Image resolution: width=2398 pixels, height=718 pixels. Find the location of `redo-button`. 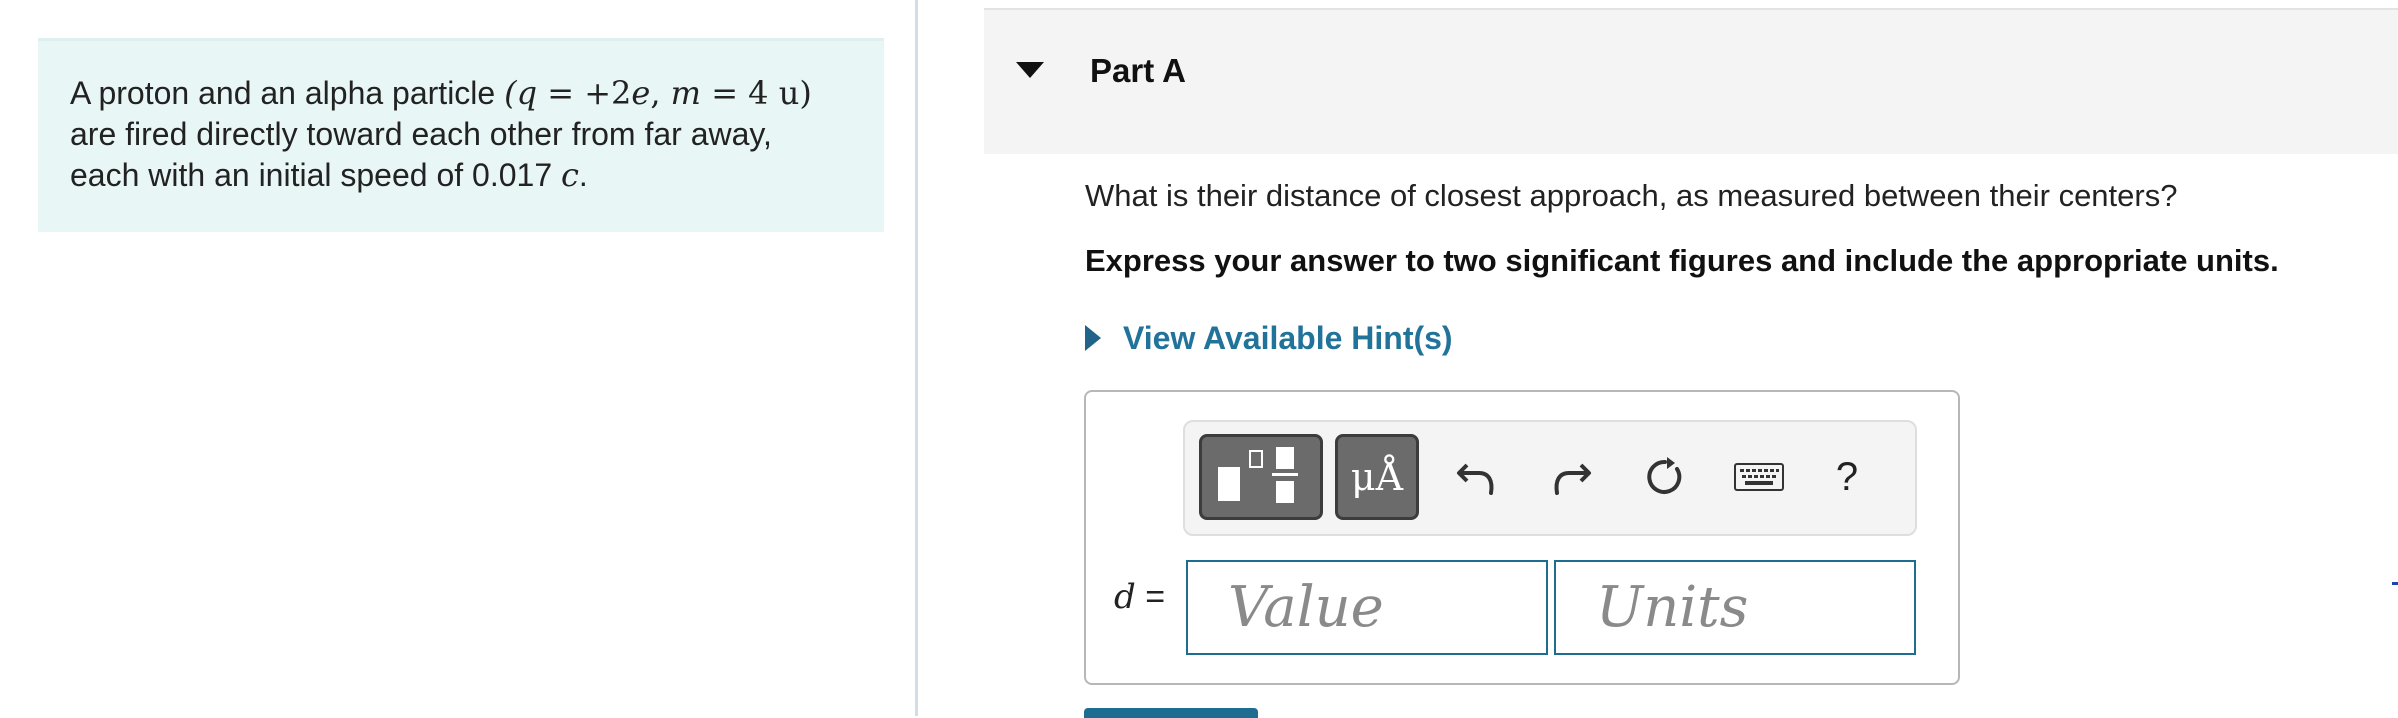

redo-button is located at coordinates (1571, 477).